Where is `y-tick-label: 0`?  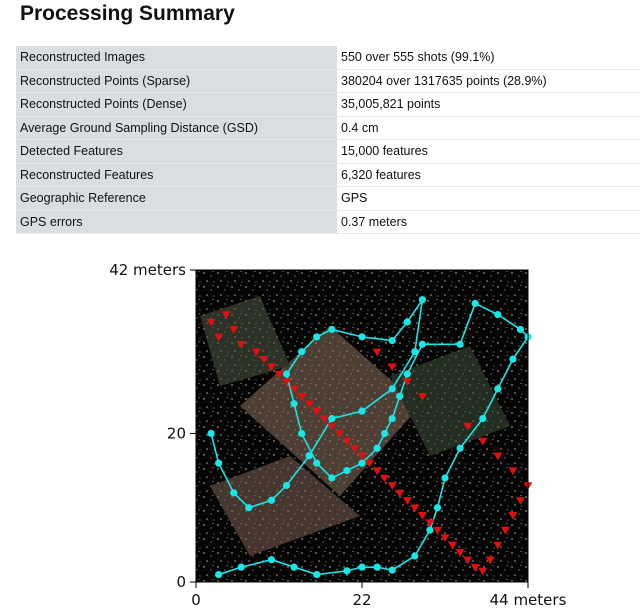
y-tick-label: 0 is located at coordinates (181, 582).